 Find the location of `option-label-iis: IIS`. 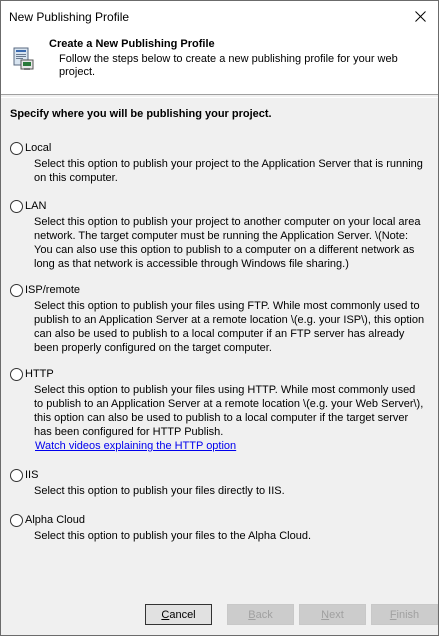

option-label-iis: IIS is located at coordinates (31, 475).